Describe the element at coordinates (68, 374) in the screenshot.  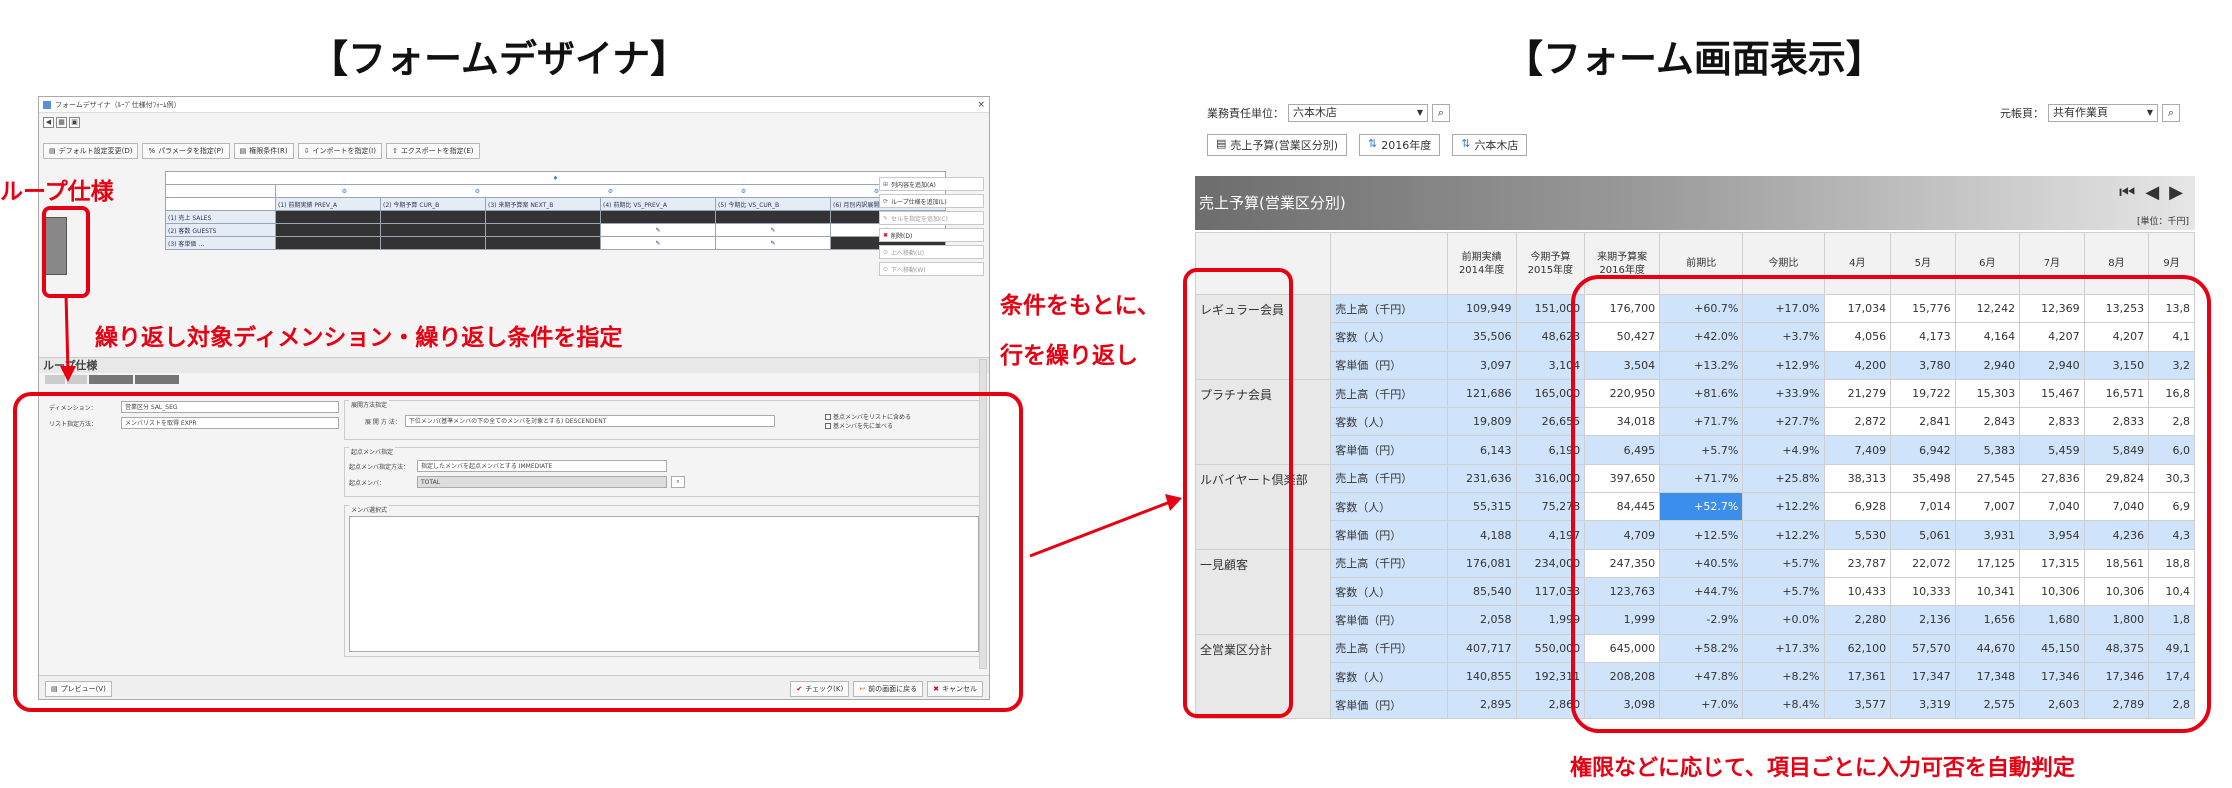
I see `down-arrow-head` at that location.